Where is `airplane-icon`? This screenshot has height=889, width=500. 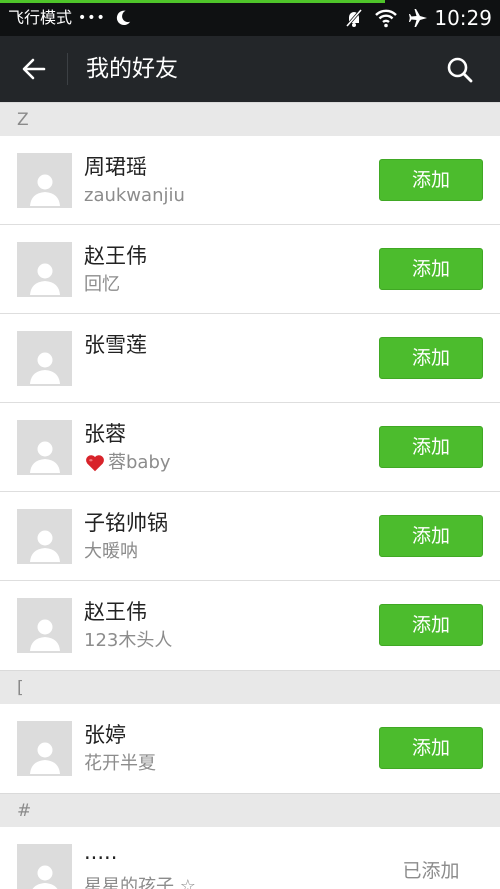
airplane-icon is located at coordinates (418, 18).